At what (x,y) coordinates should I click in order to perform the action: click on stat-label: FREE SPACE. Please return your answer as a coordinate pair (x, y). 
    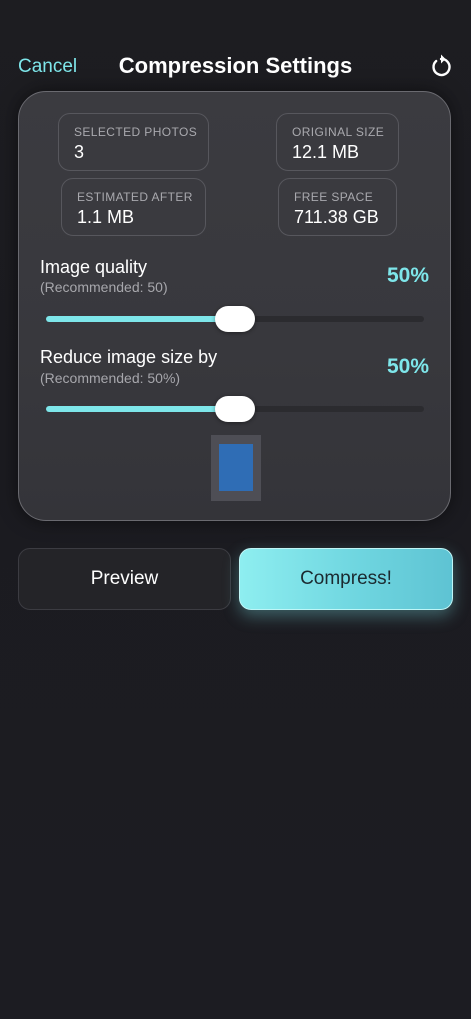
    Looking at the image, I should click on (334, 197).